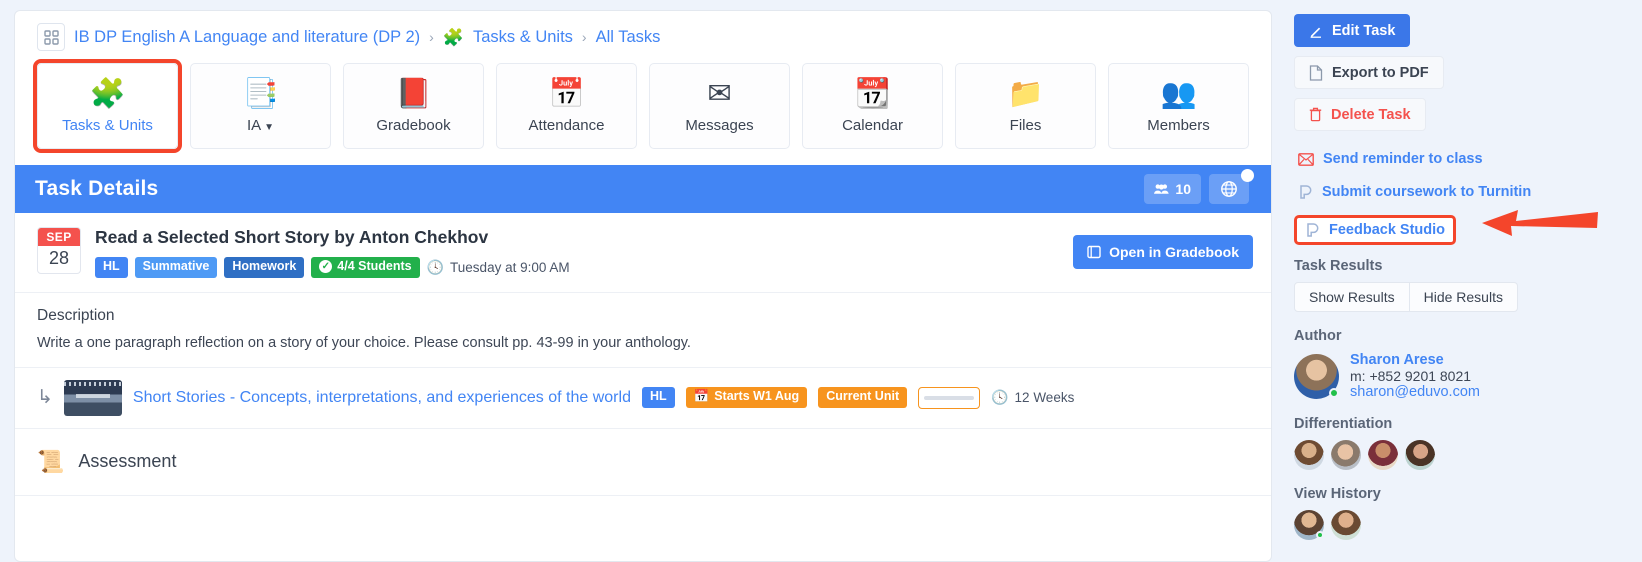 The width and height of the screenshot is (1642, 562). What do you see at coordinates (510, 267) in the screenshot?
I see `due-time-text: Tuesday at 9:00 AM` at bounding box center [510, 267].